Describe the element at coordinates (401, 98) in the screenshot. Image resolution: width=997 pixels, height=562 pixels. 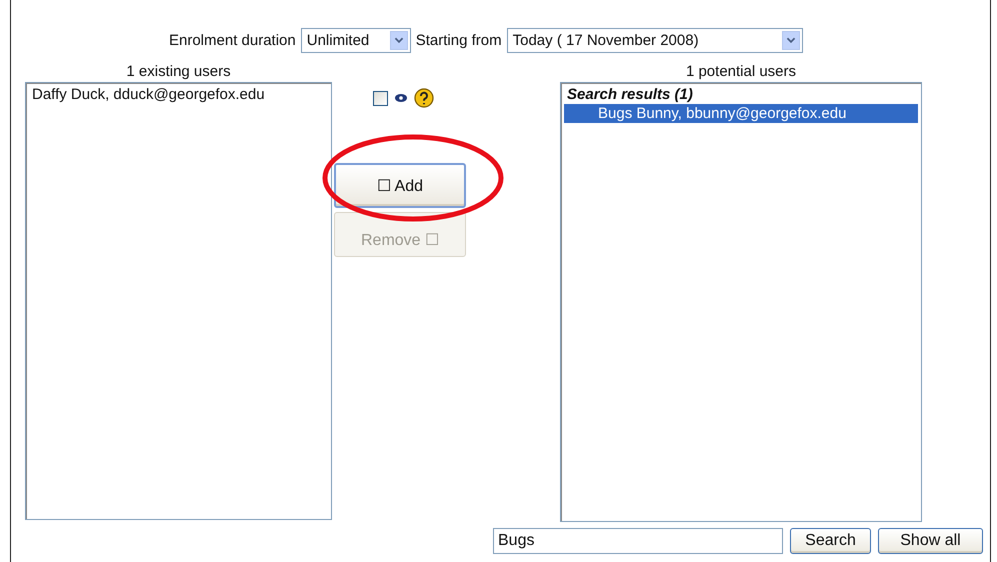
I see `eye-icon` at that location.